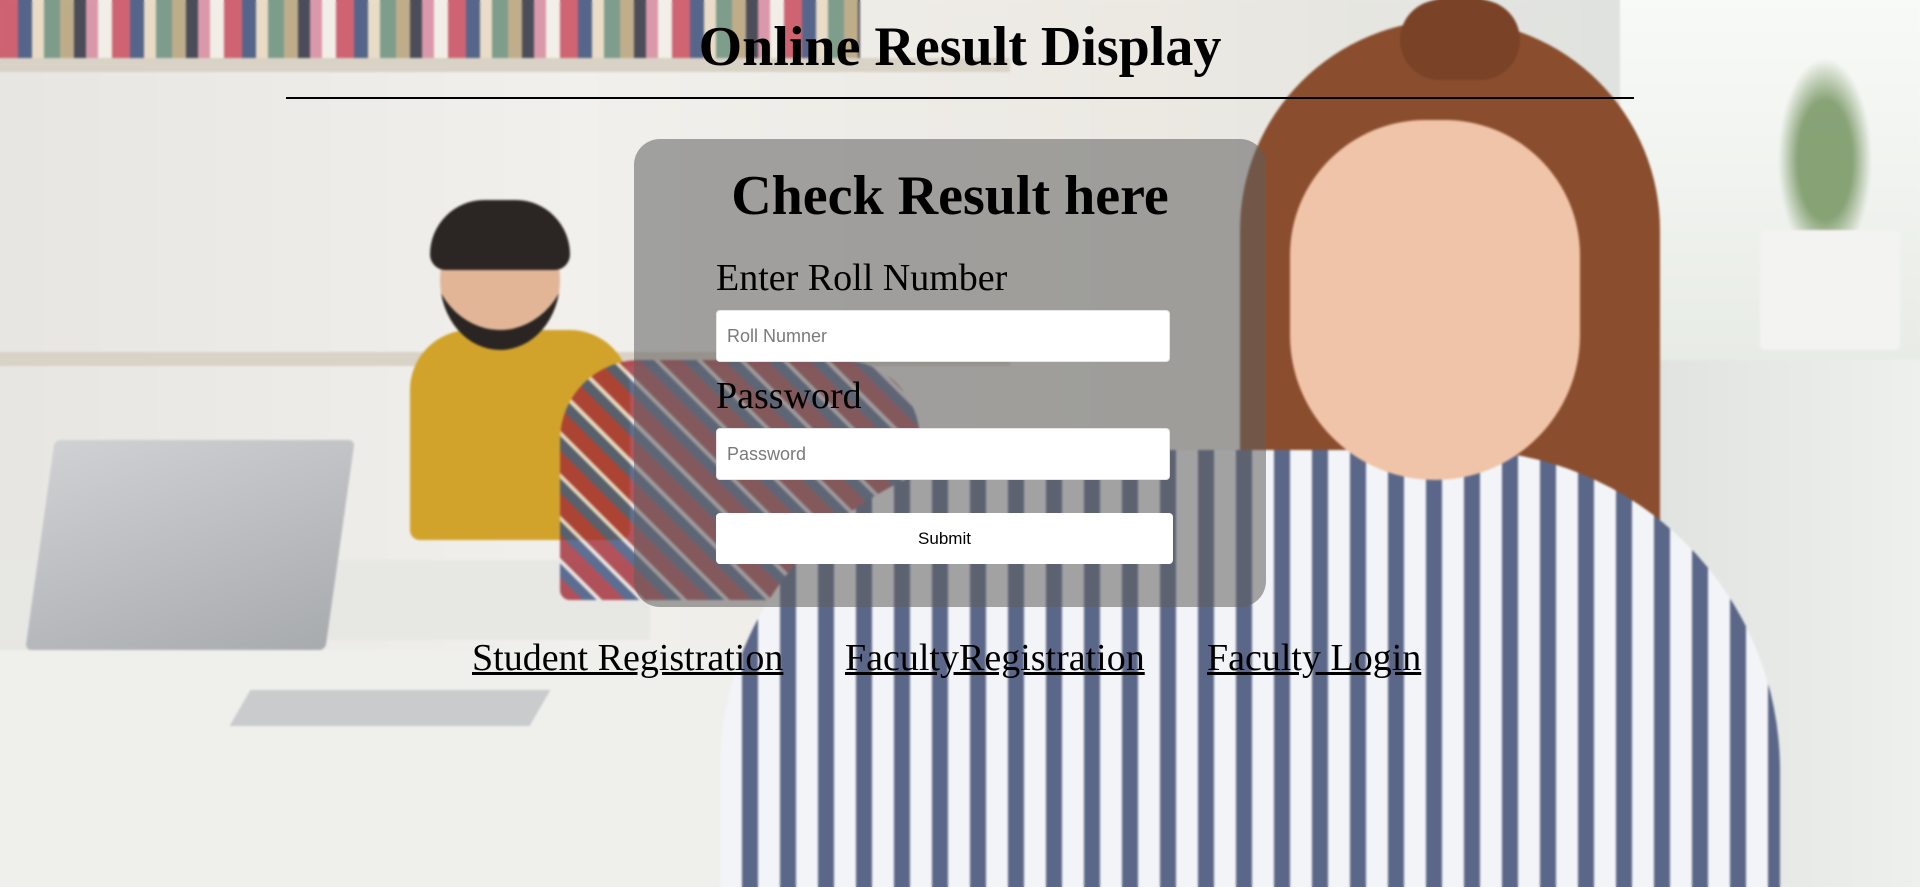 Image resolution: width=1920 pixels, height=887 pixels. Describe the element at coordinates (950, 196) in the screenshot. I see `form-heading: Check Result here` at that location.